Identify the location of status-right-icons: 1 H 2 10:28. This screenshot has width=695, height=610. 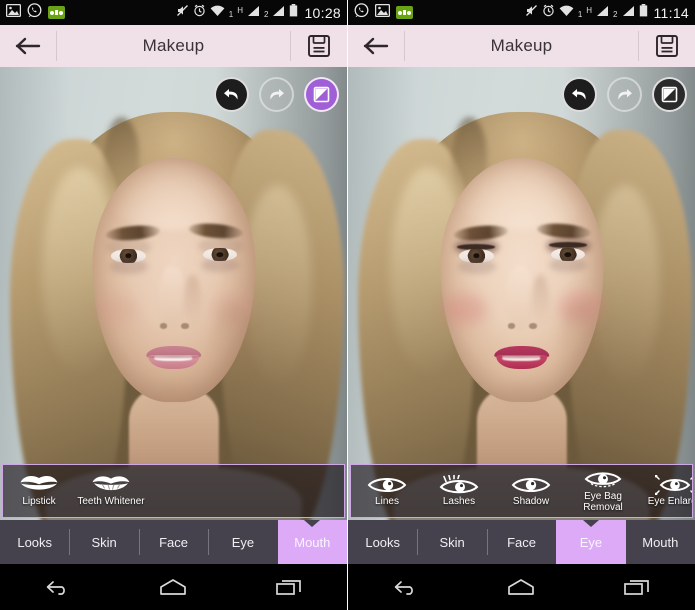
(258, 12).